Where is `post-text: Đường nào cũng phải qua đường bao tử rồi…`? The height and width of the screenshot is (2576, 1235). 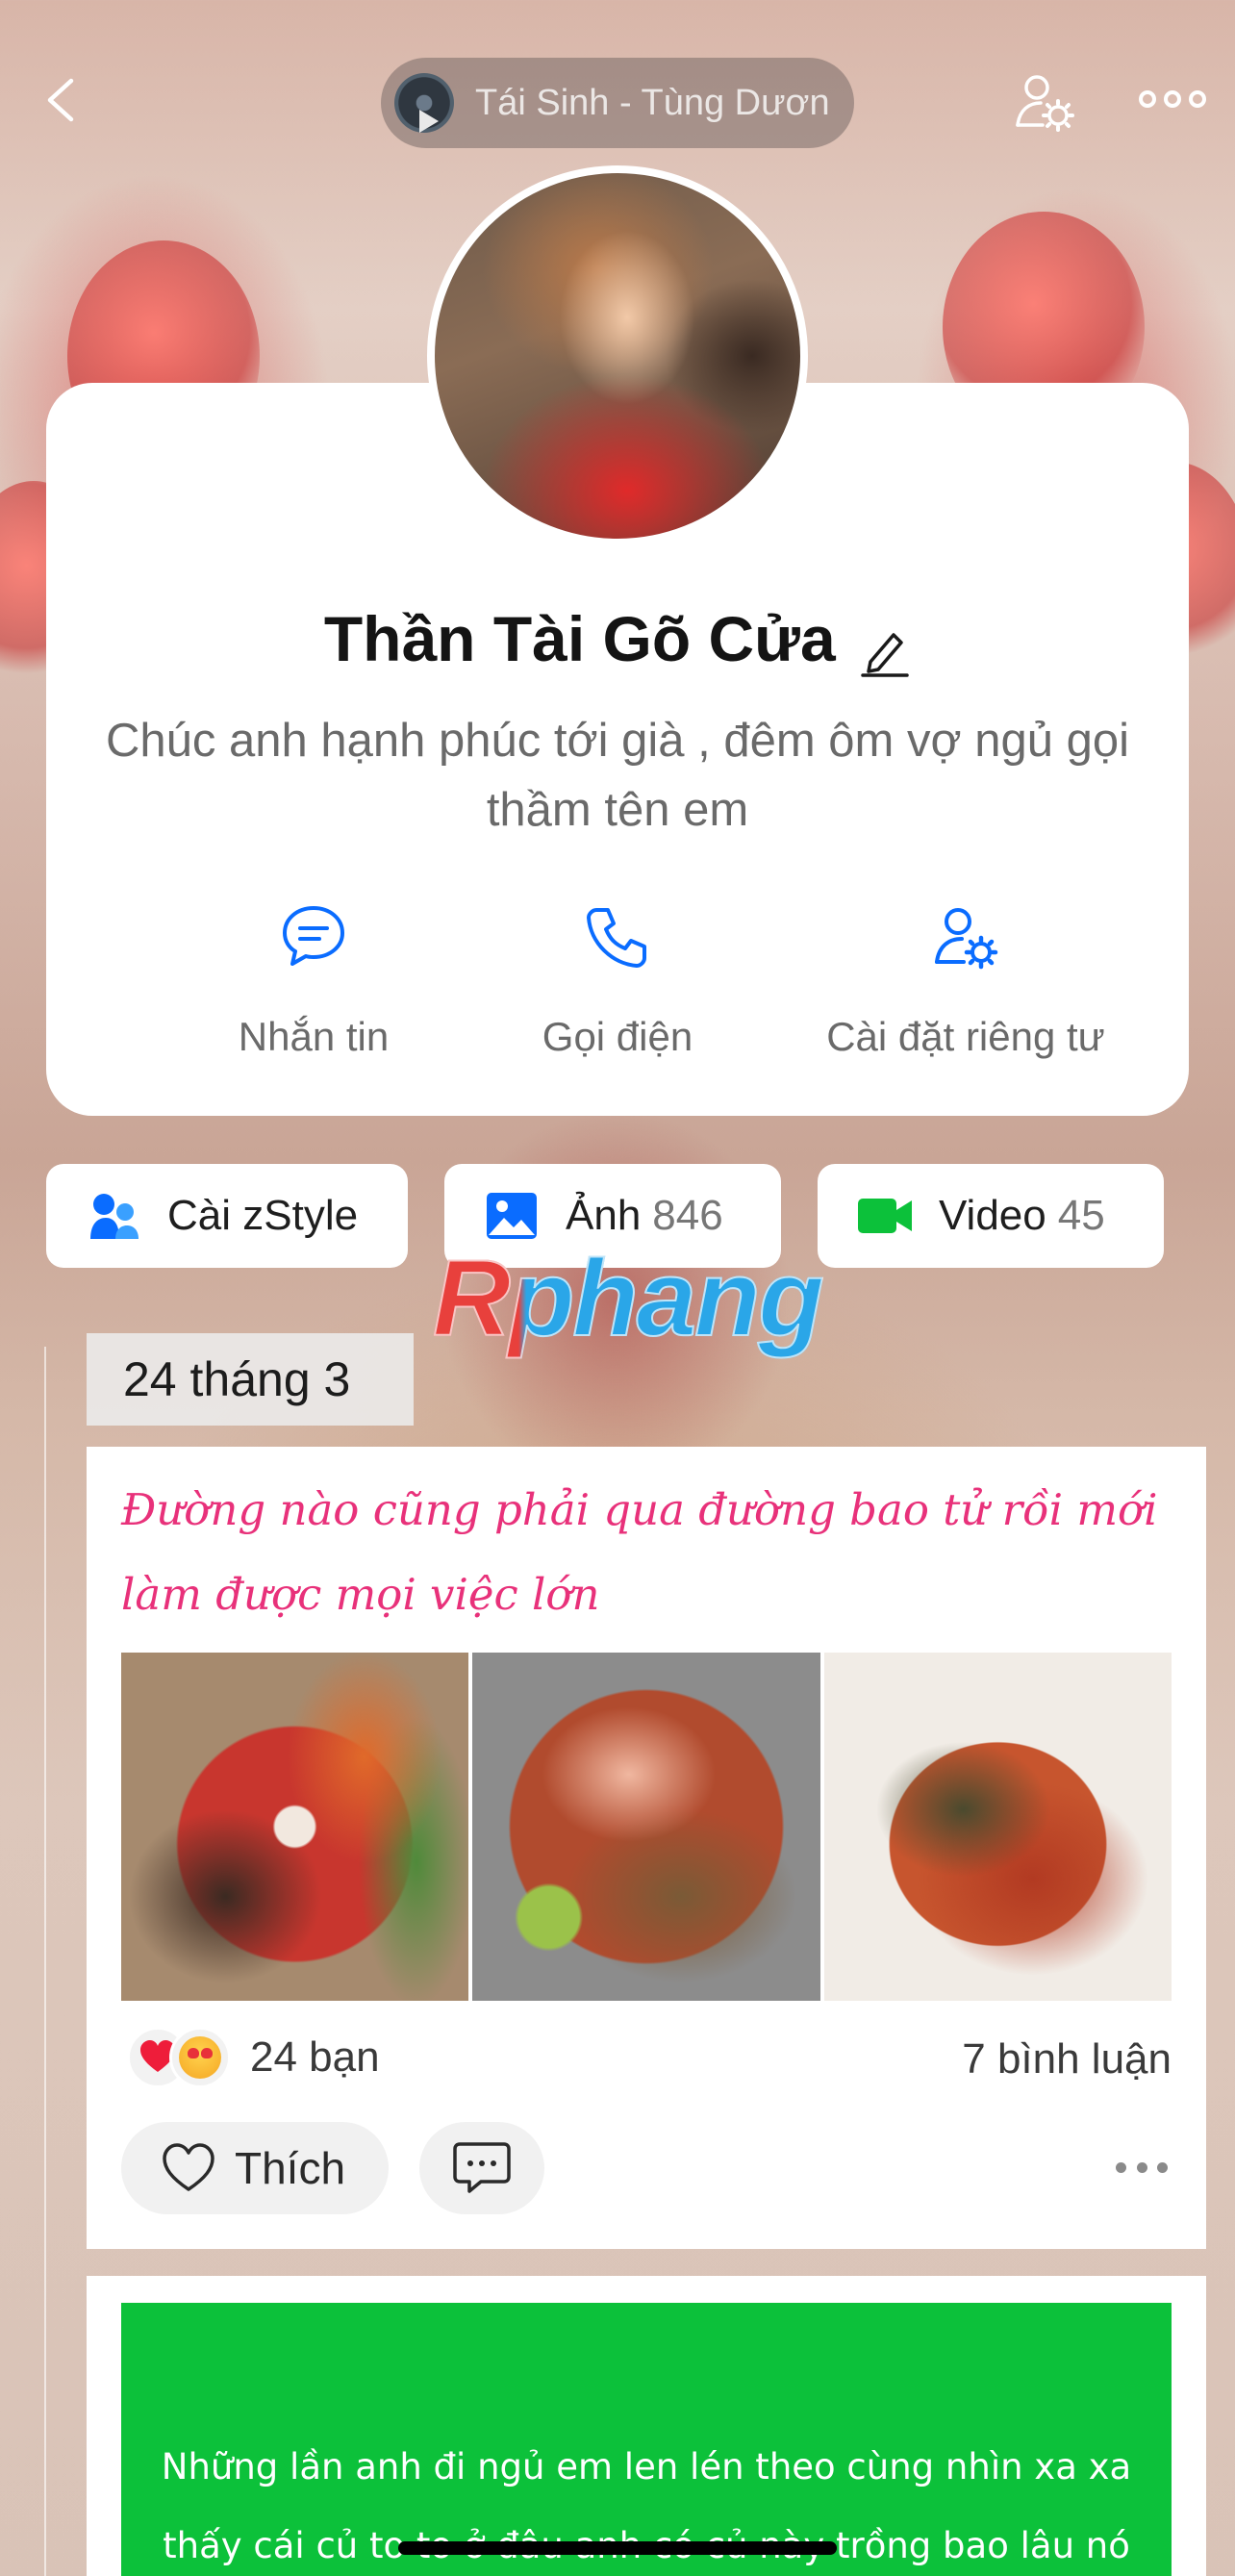
post-text: Đường nào cũng phải qua đường bao tử rồi… is located at coordinates (639, 1552).